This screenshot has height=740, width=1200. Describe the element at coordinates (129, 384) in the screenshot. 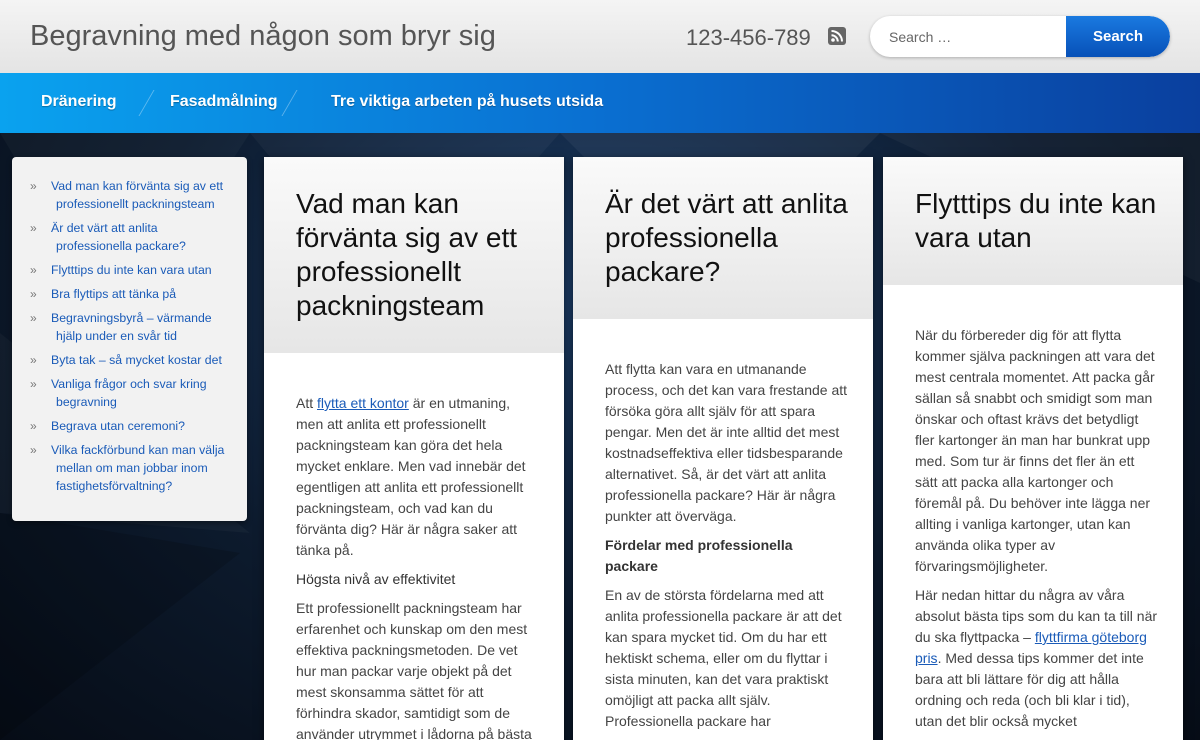

I see `sidebar-link-line: Vanliga frågor och svar kring` at that location.